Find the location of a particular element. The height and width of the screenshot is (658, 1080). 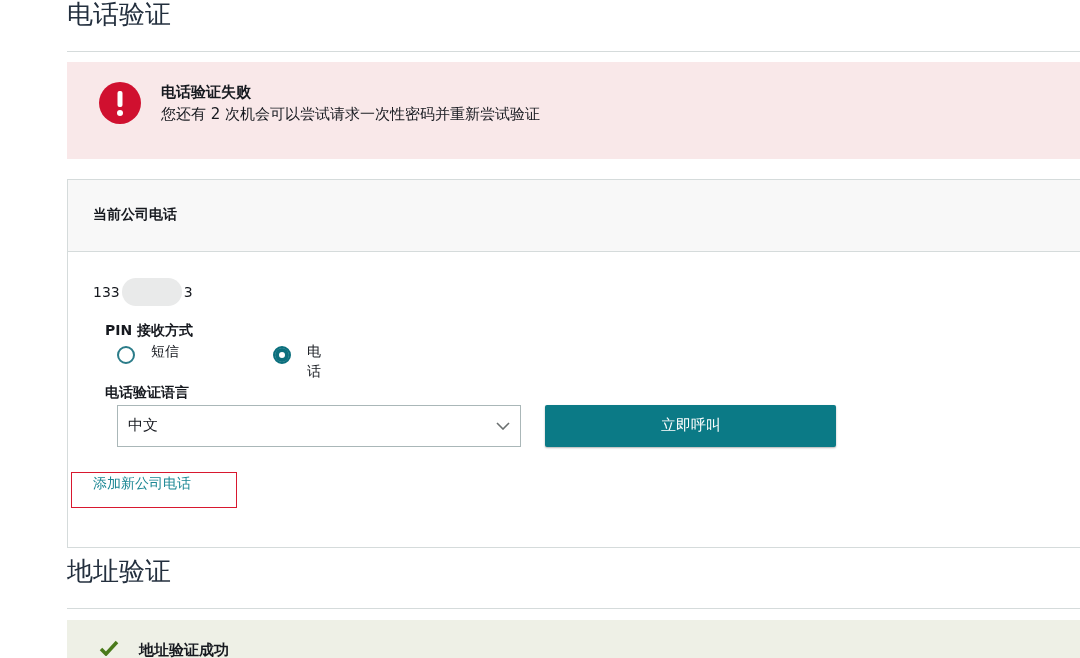

section-title: 电话验证 is located at coordinates (119, 15).